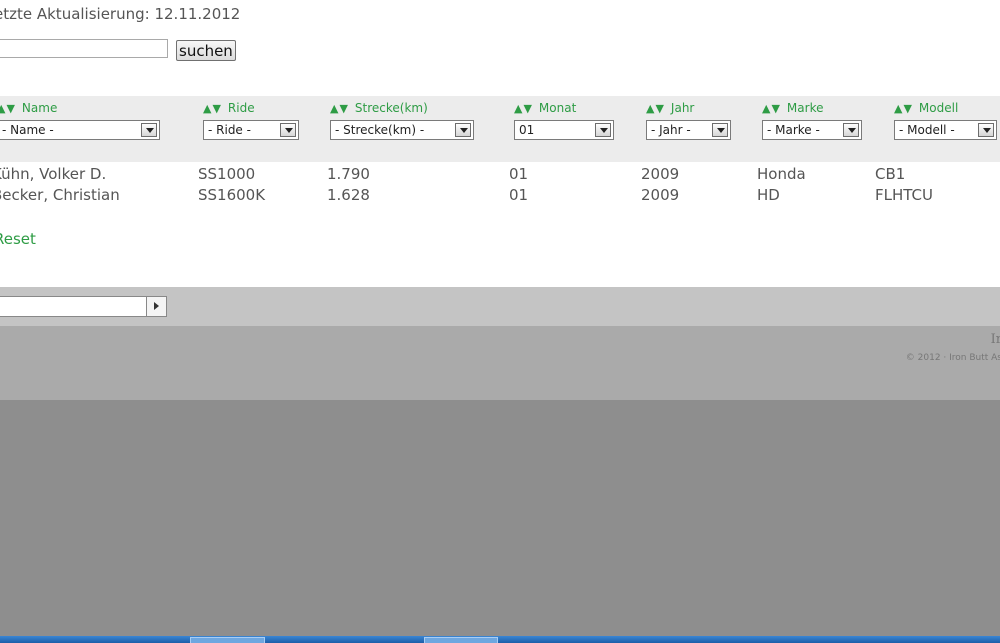 Image resolution: width=1000 pixels, height=643 pixels. Describe the element at coordinates (80, 109) in the screenshot. I see `sort-header-name: ▲▼ Name` at that location.